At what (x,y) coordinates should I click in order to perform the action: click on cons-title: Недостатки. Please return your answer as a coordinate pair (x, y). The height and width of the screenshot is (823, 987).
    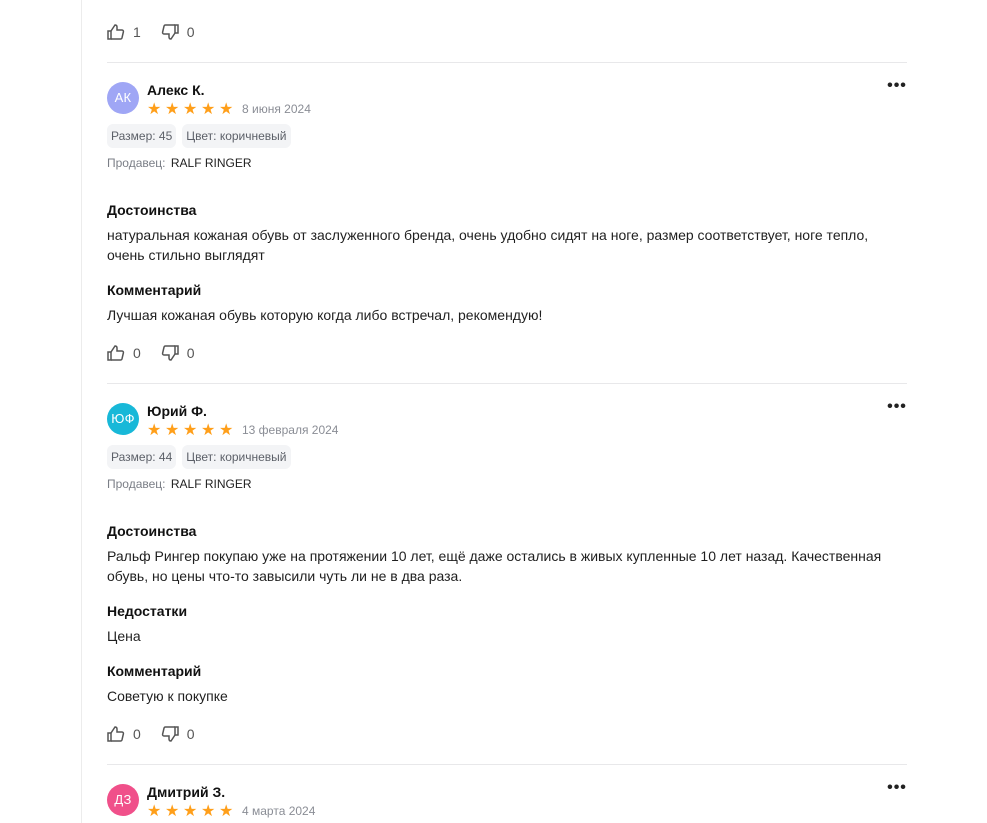
    Looking at the image, I should click on (147, 611).